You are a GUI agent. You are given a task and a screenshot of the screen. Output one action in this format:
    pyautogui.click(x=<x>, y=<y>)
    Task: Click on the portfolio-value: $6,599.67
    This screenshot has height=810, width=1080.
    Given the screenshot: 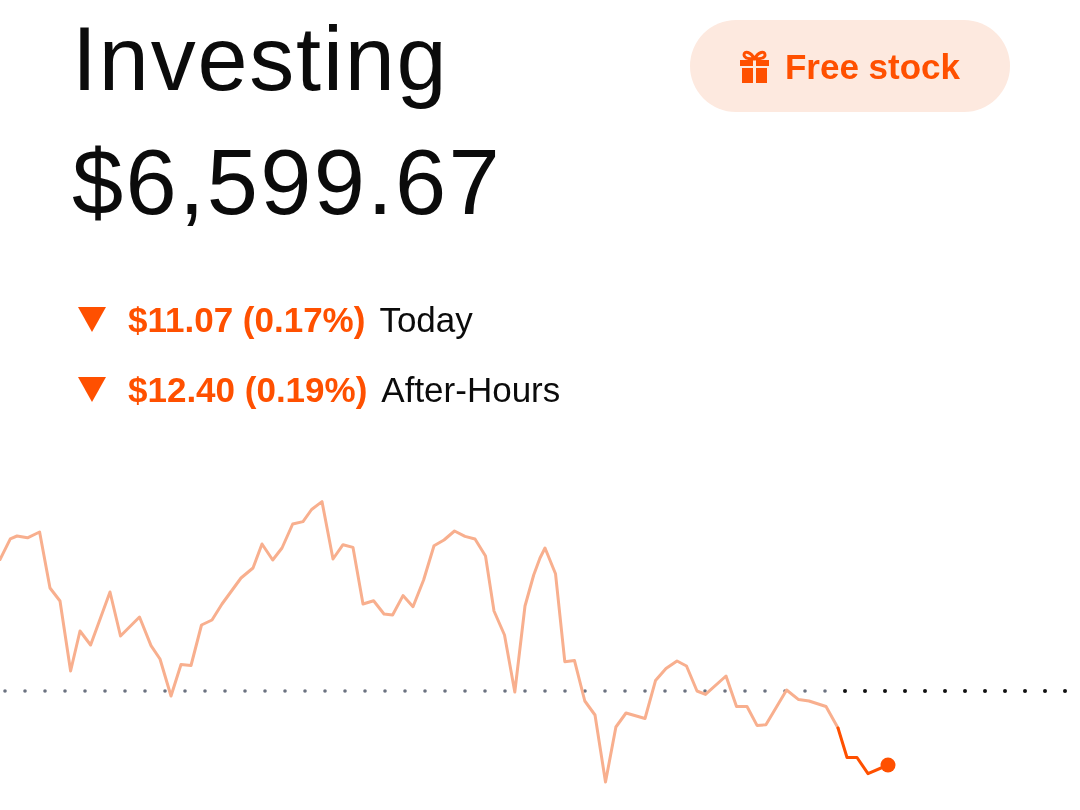 What is the action you would take?
    pyautogui.click(x=287, y=182)
    